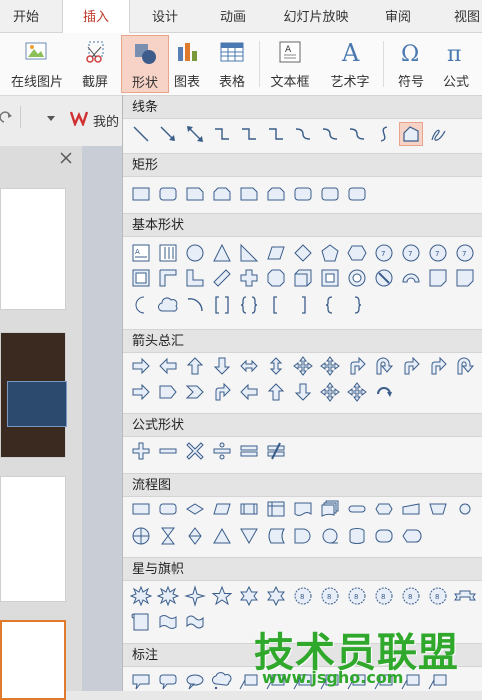 The width and height of the screenshot is (482, 700). I want to click on shape-callout-o-icon, so click(195, 682).